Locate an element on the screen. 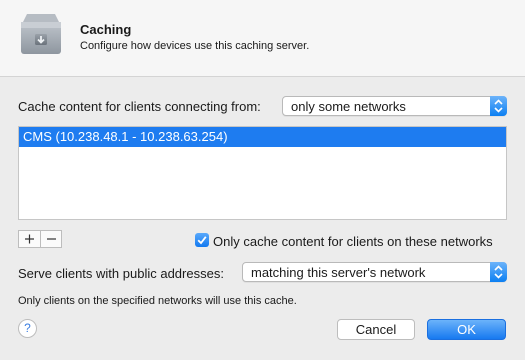 Image resolution: width=525 pixels, height=360 pixels. list-edit-controls is located at coordinates (40, 239).